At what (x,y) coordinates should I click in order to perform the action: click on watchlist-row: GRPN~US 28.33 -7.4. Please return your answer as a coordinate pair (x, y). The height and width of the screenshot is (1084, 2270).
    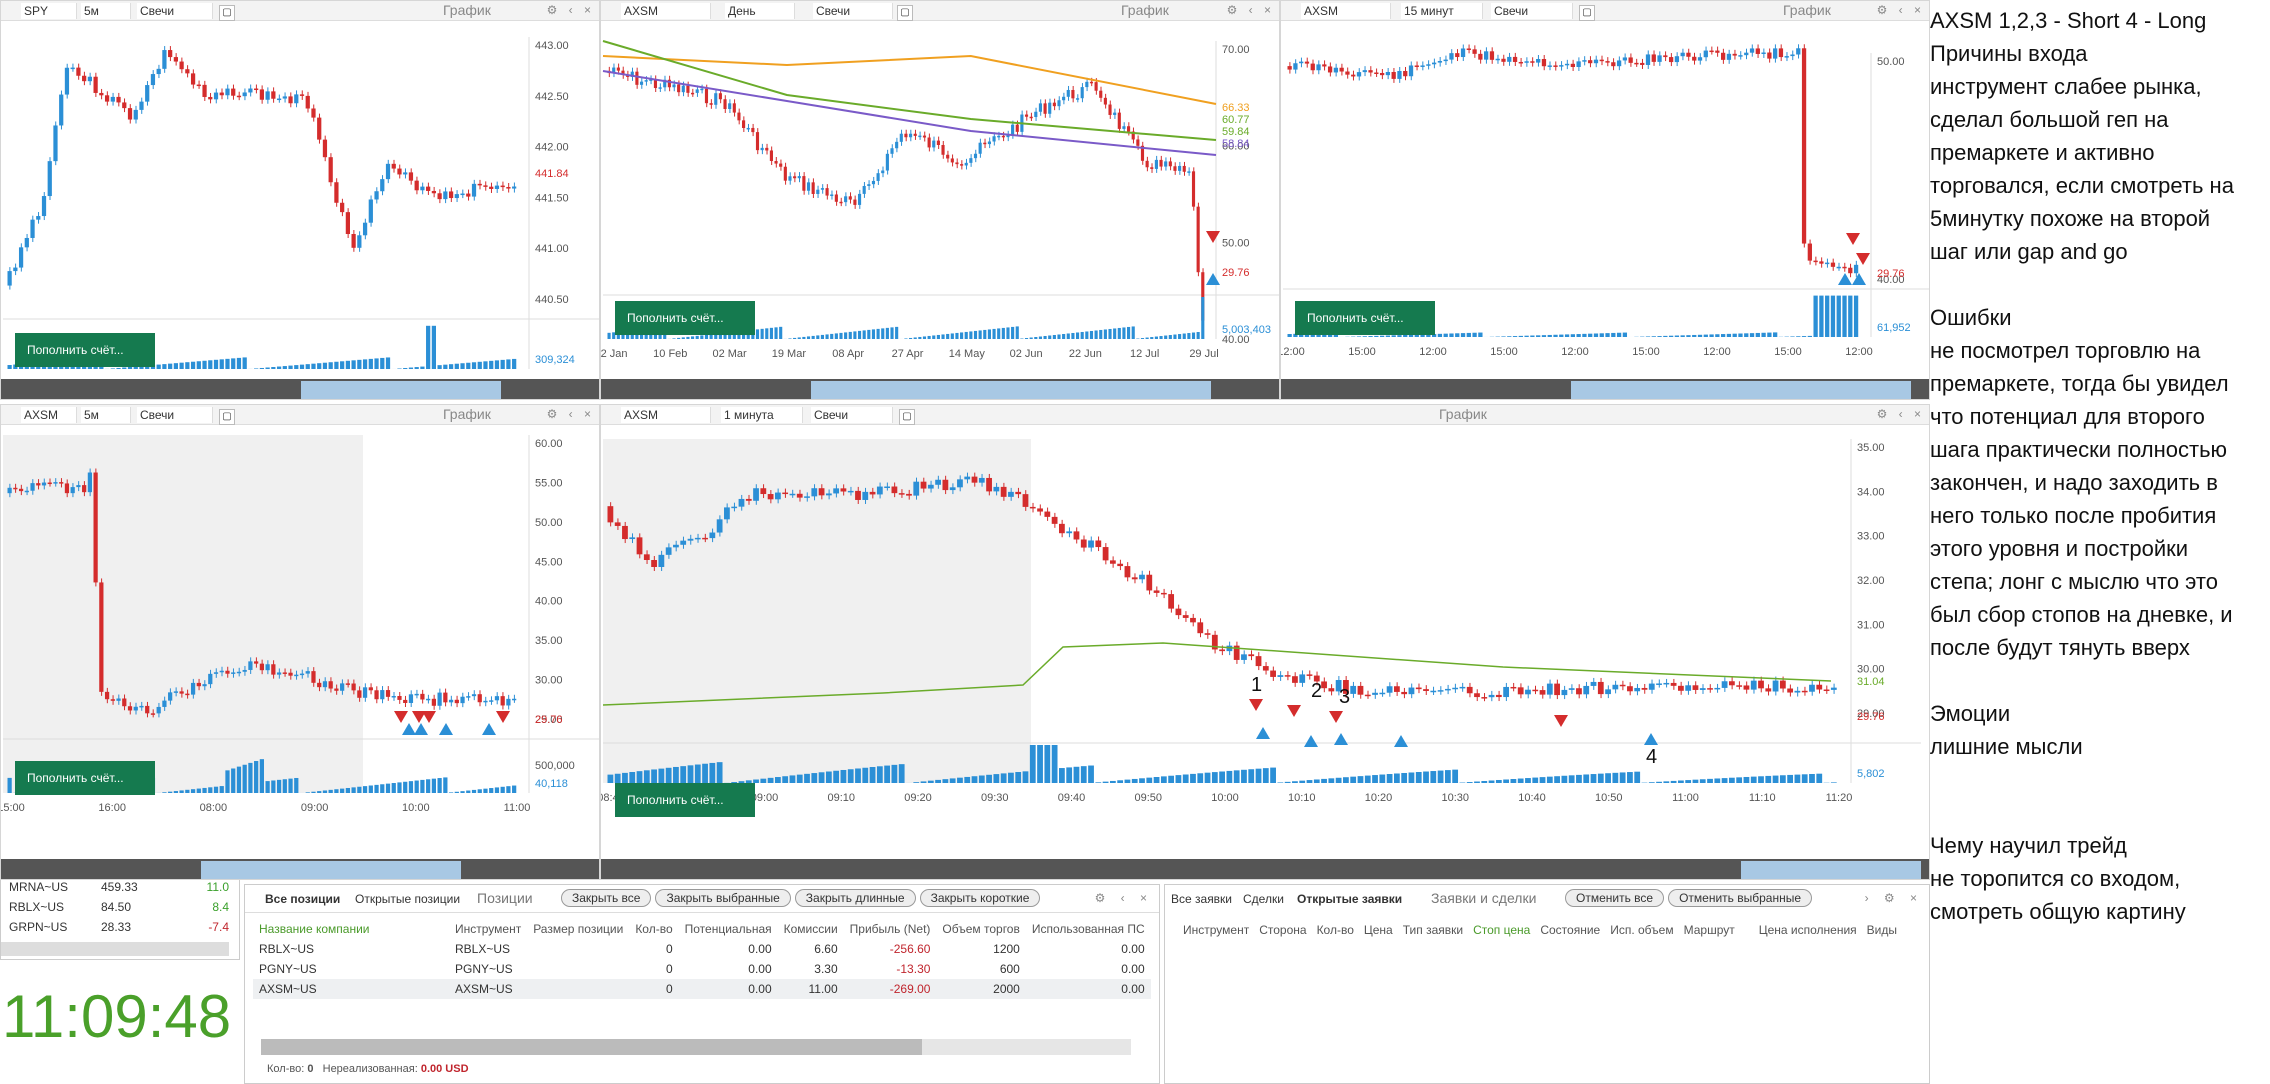
    Looking at the image, I should click on (119, 929).